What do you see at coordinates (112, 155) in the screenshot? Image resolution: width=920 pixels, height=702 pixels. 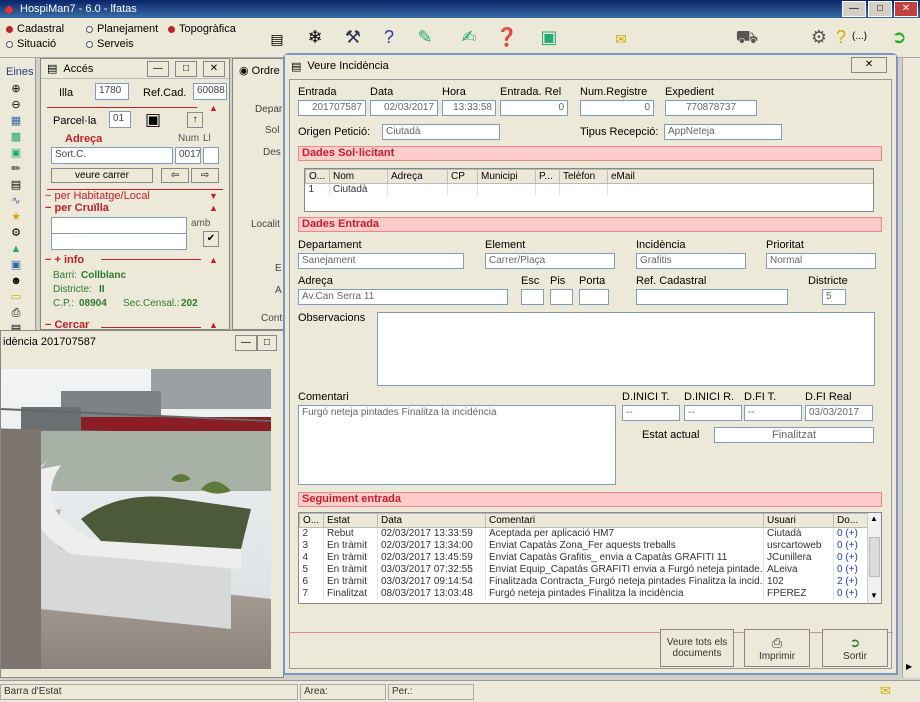 I see `street-input: Sort.C.` at bounding box center [112, 155].